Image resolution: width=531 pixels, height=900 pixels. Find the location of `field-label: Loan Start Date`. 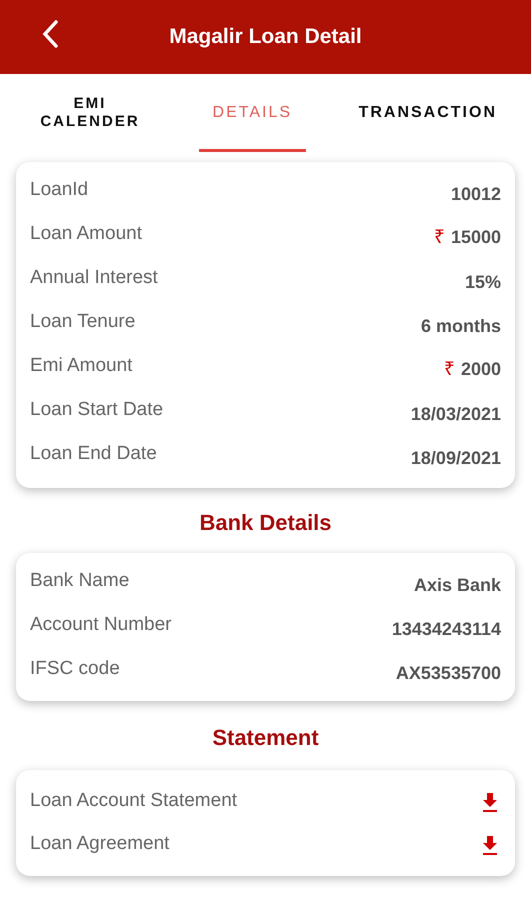

field-label: Loan Start Date is located at coordinates (97, 410).